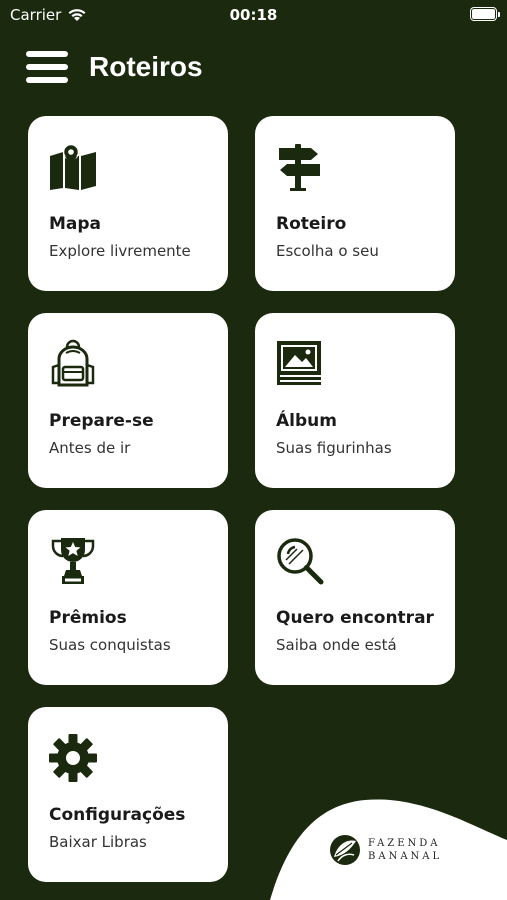 The image size is (507, 900). What do you see at coordinates (311, 224) in the screenshot?
I see `card-label: Roteiro` at bounding box center [311, 224].